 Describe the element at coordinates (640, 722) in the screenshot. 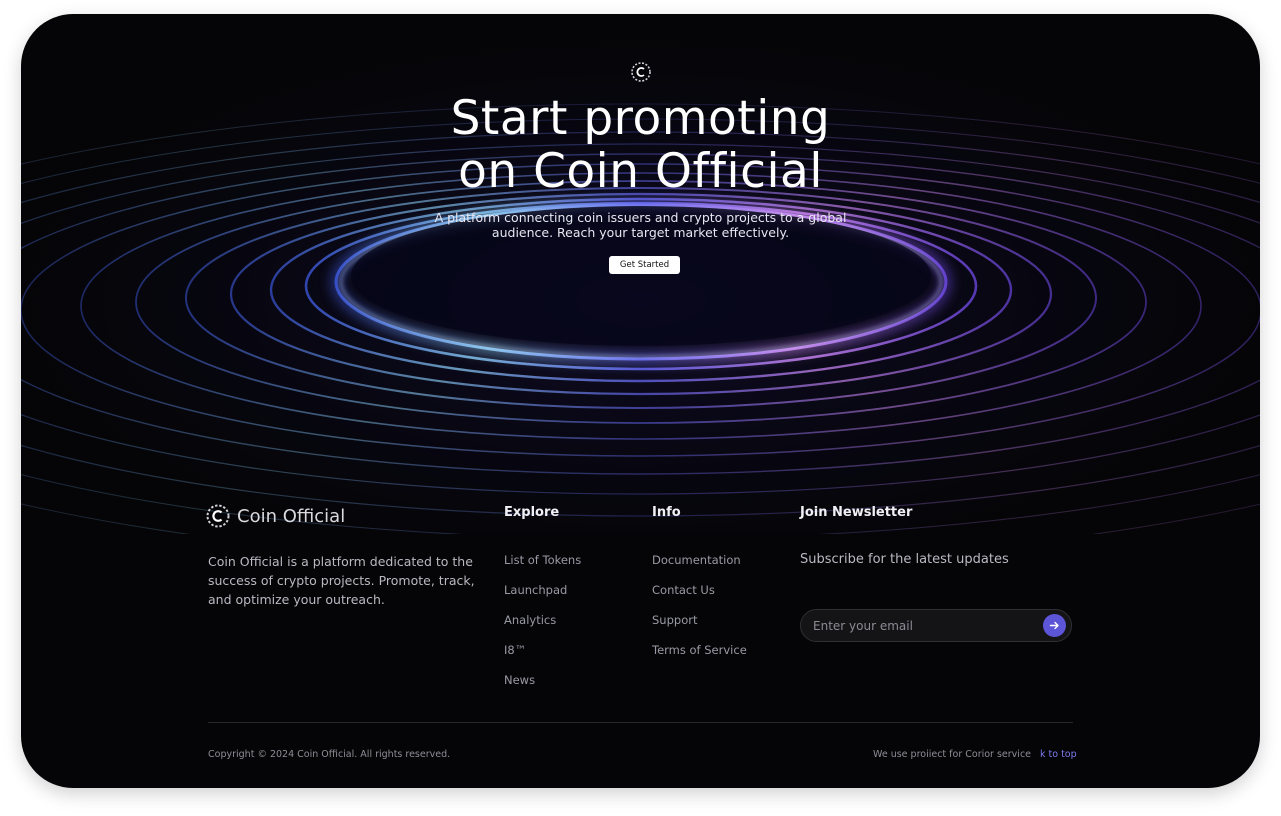

I see `footer-divider` at that location.